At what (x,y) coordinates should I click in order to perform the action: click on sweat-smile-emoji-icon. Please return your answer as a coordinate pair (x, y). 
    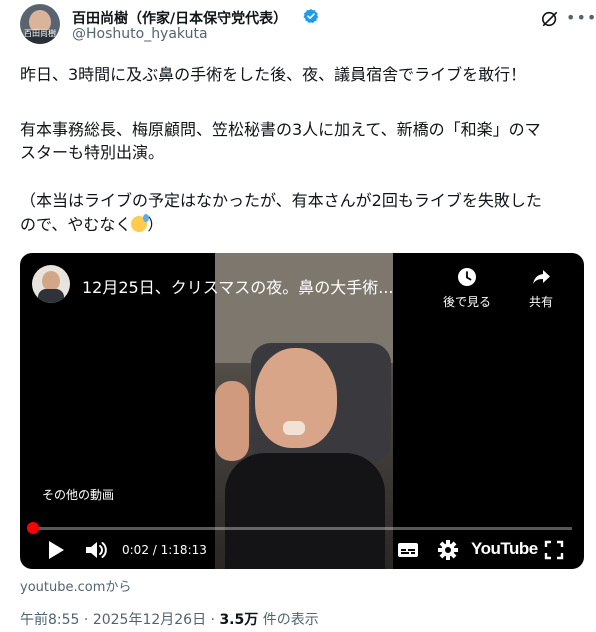
    Looking at the image, I should click on (140, 223).